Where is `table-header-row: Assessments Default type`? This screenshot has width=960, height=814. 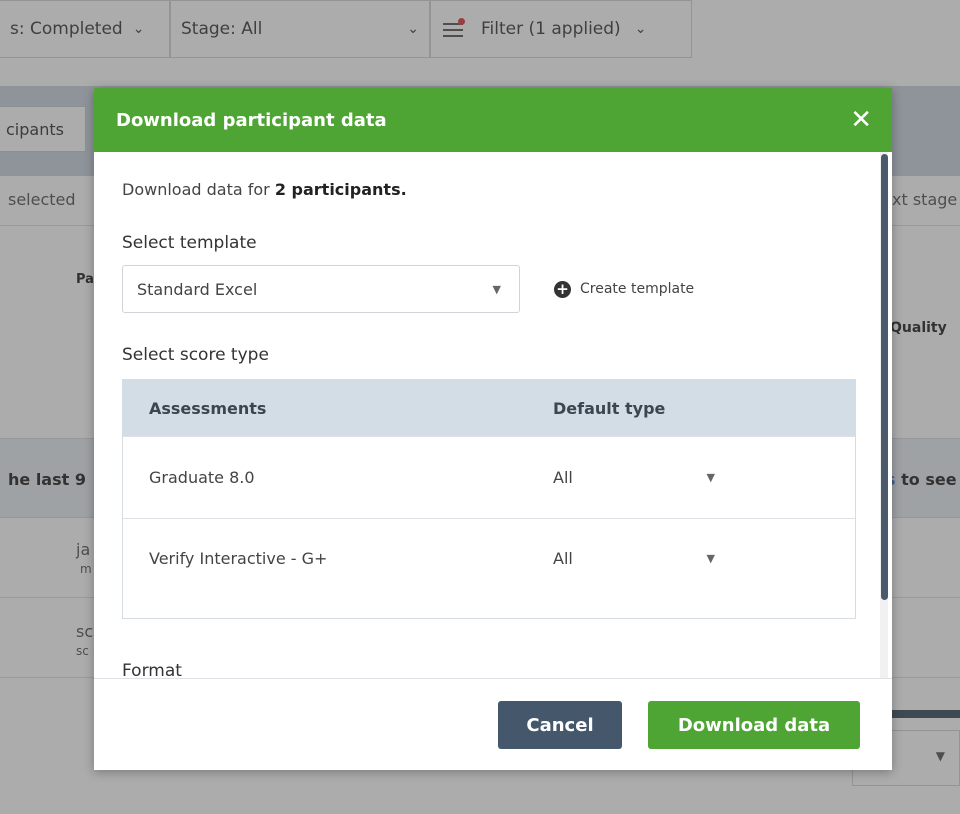 table-header-row: Assessments Default type is located at coordinates (489, 408).